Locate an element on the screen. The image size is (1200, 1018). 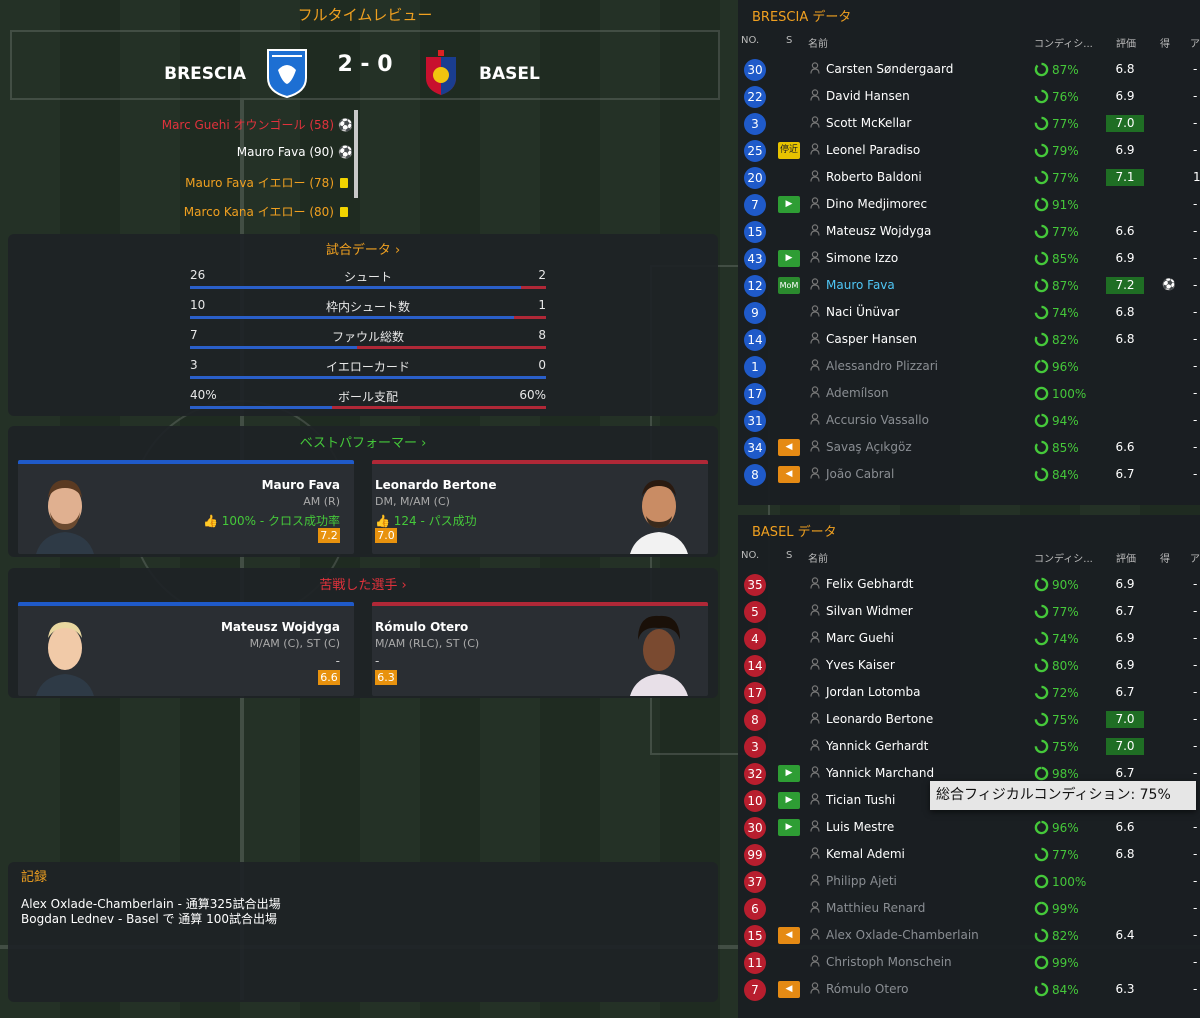
player-name: Simone Izzo is located at coordinates (862, 258).